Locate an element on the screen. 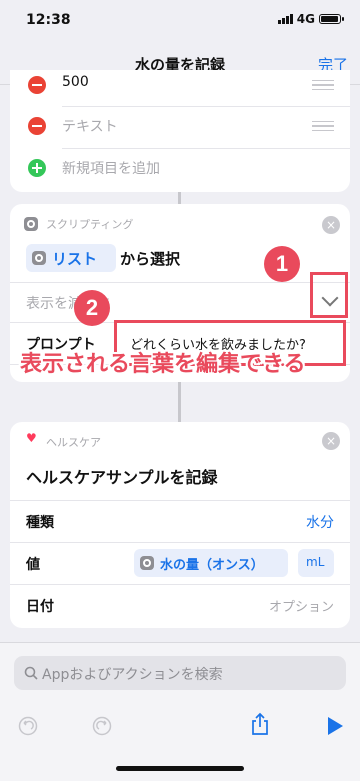  card-category: ヘルスケア is located at coordinates (73, 442).